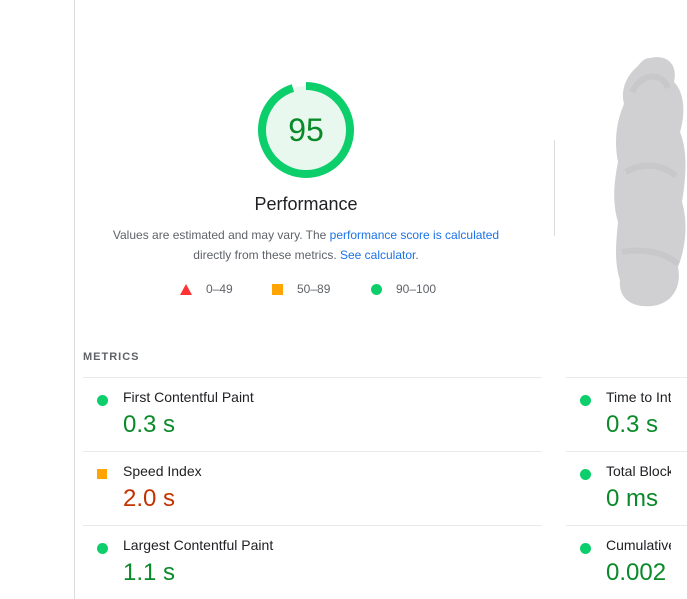 The width and height of the screenshot is (687, 599). Describe the element at coordinates (638, 545) in the screenshot. I see `metric-label: Cumulative Layout Shift` at that location.